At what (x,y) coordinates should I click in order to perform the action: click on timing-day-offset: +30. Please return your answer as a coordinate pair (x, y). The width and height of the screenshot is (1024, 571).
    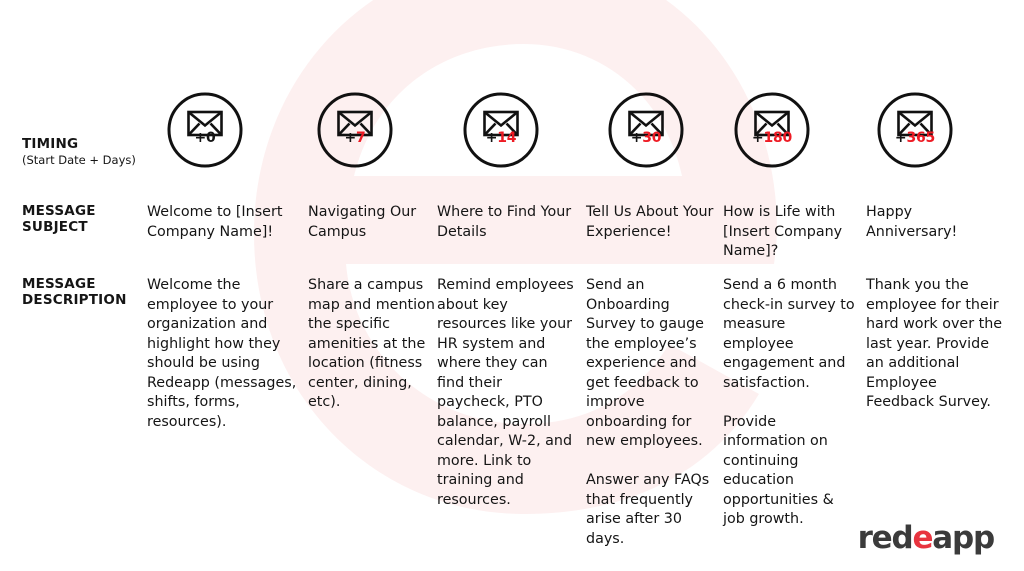
    Looking at the image, I should click on (646, 138).